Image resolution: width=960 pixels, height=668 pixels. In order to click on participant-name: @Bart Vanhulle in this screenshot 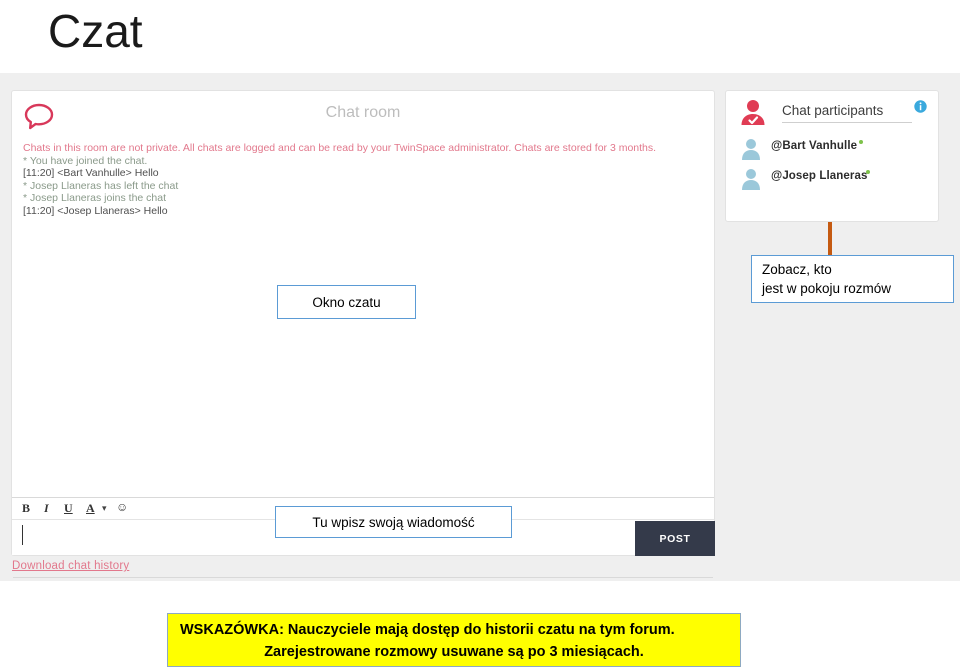, I will do `click(814, 146)`.